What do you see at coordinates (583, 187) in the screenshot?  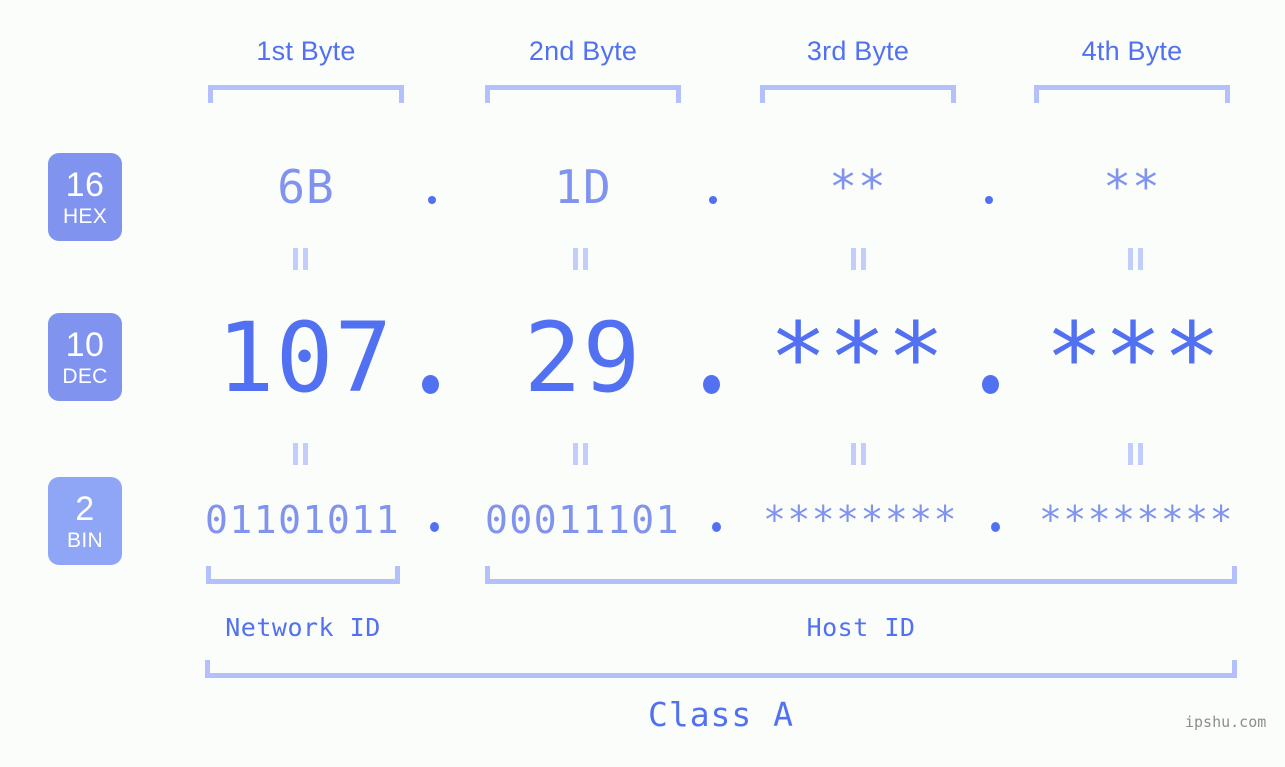 I see `hex-byte-2: 1D` at bounding box center [583, 187].